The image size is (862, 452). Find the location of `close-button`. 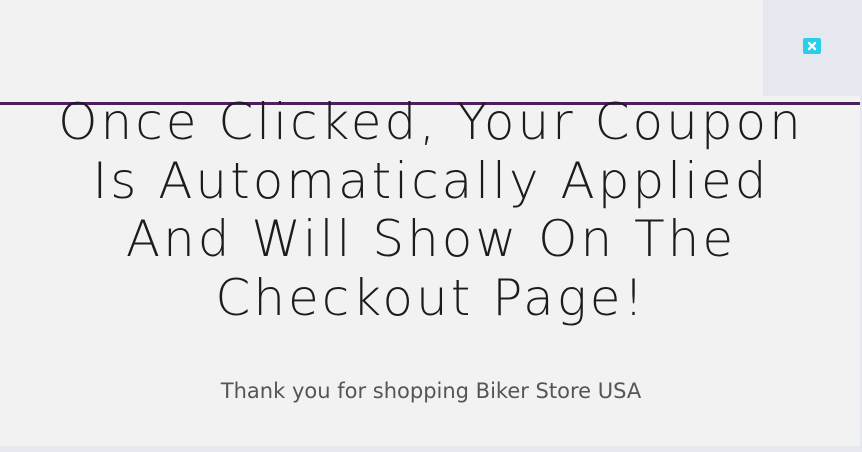

close-button is located at coordinates (812, 46).